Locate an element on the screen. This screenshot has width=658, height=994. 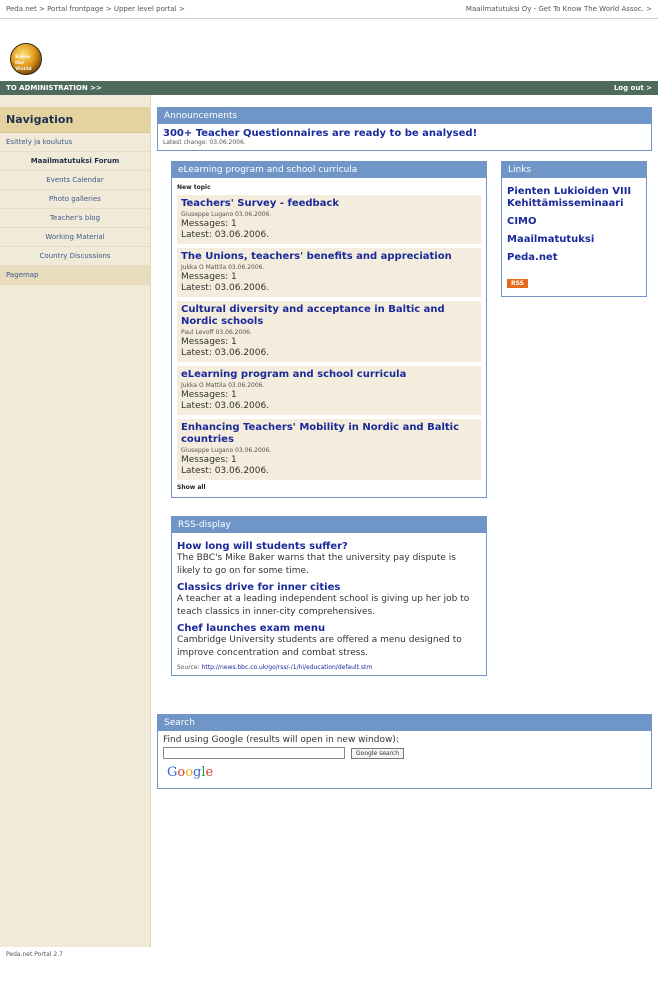
rss-icon: RSS is located at coordinates (517, 283).